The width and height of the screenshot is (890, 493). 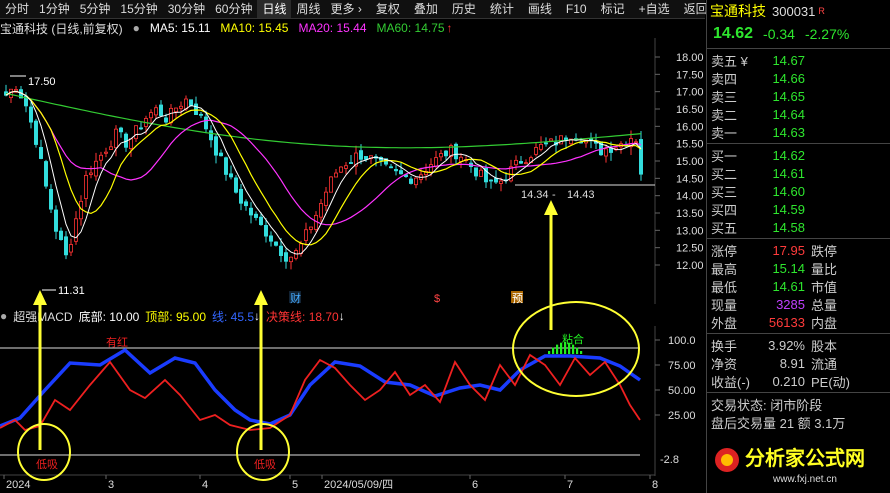 What do you see at coordinates (3, 316) in the screenshot?
I see `settings-icon: ●` at bounding box center [3, 316].